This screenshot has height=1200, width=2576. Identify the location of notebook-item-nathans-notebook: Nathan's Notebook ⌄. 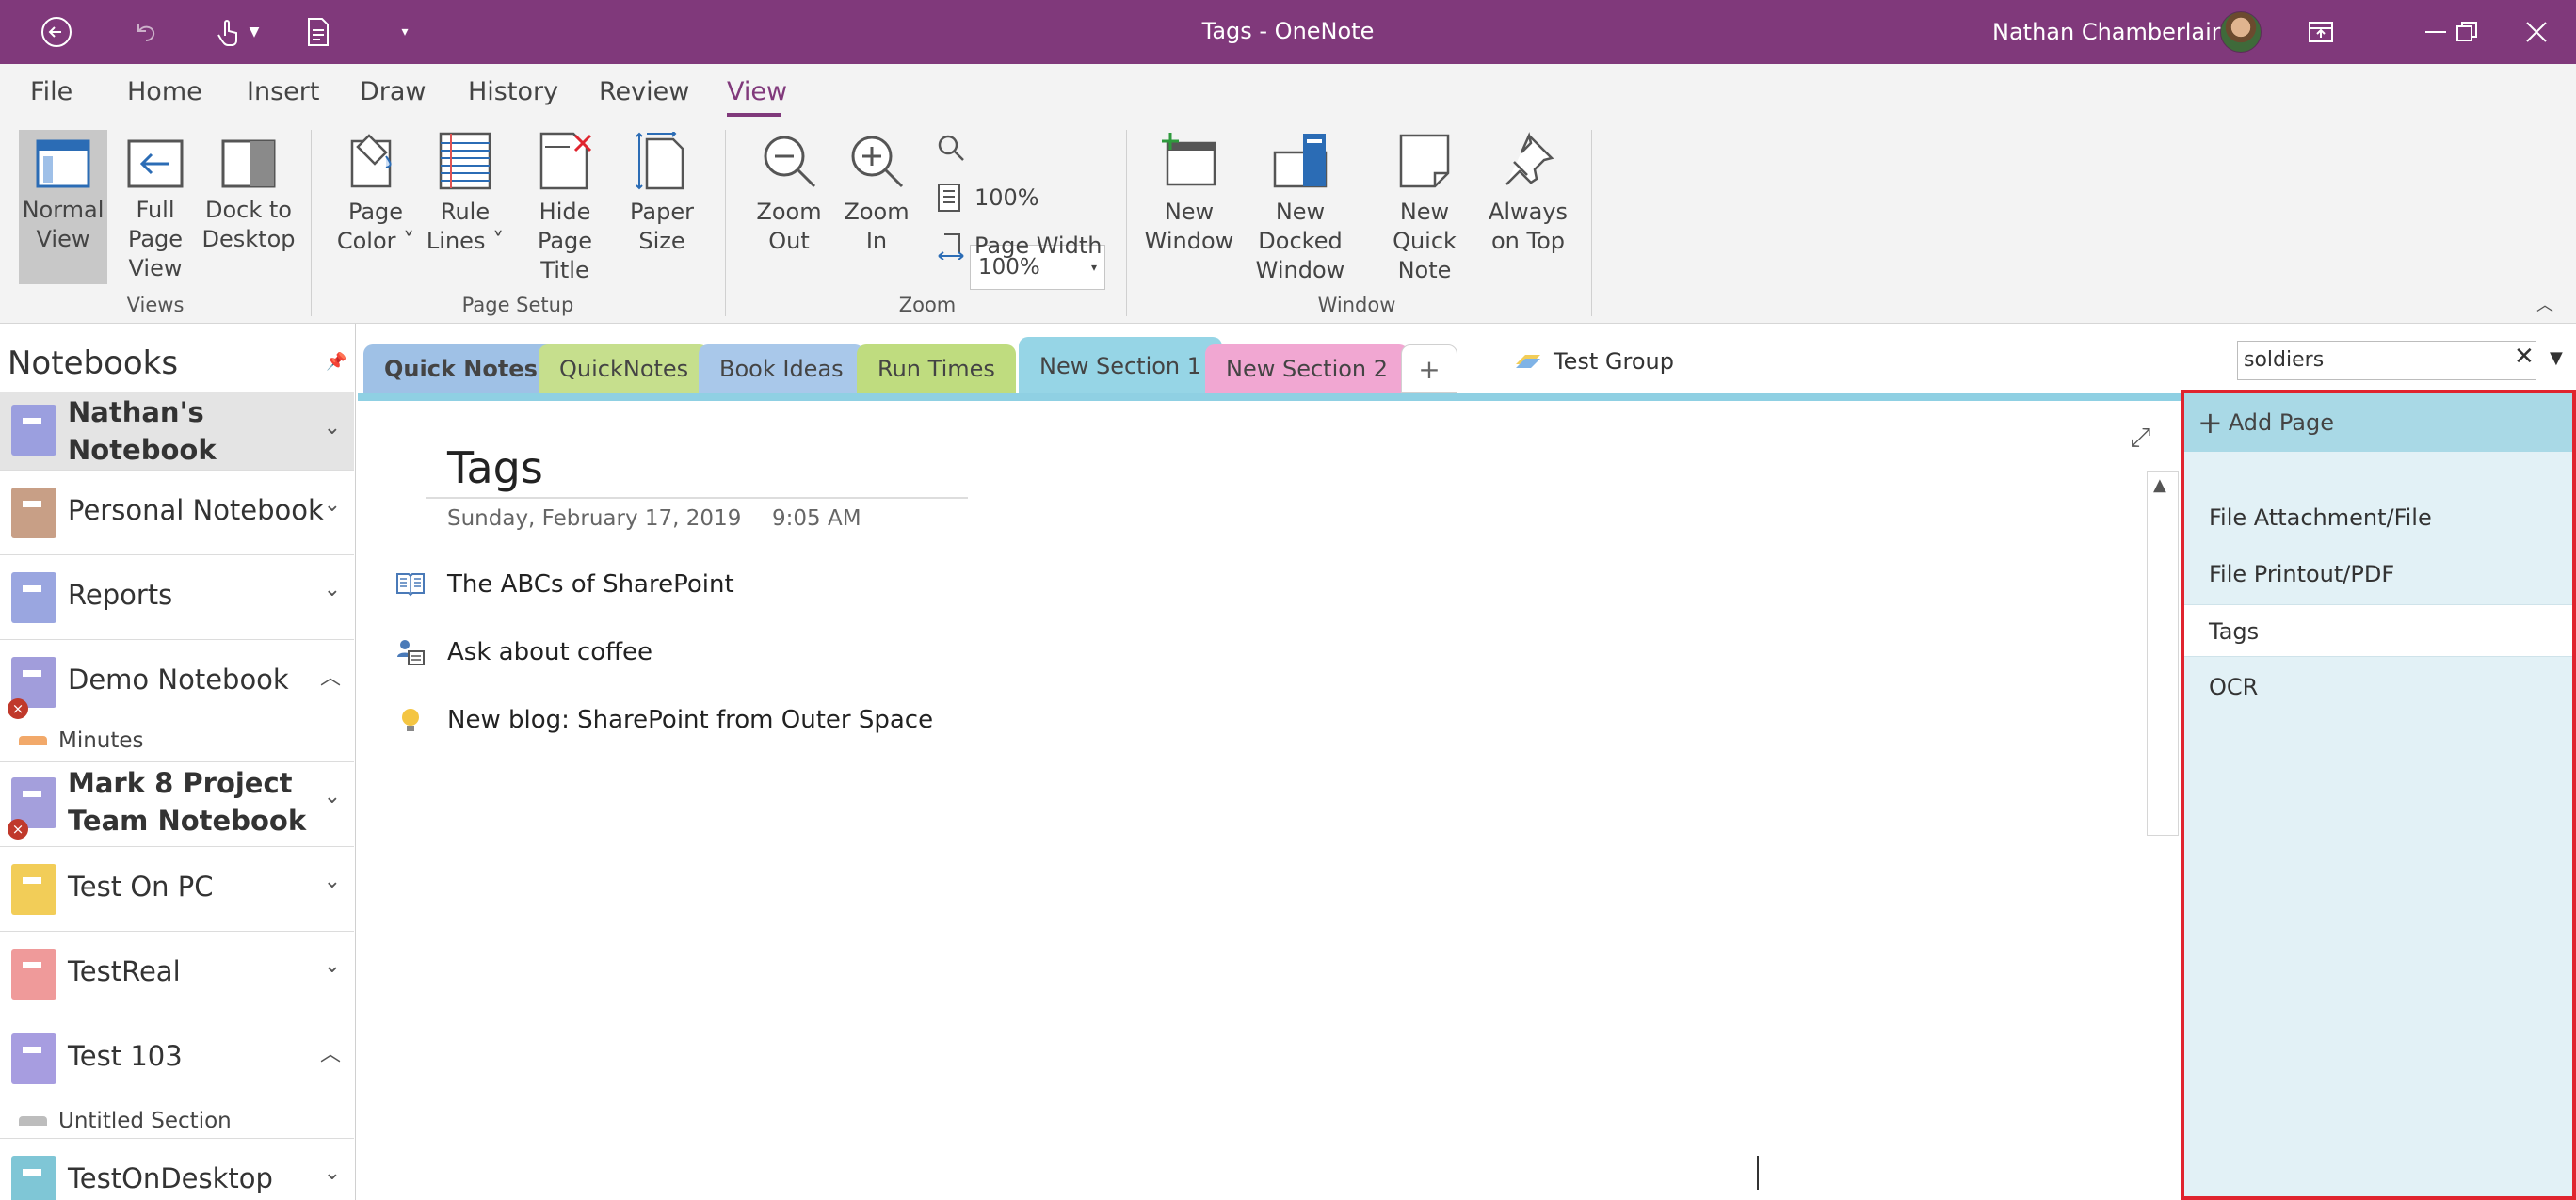
(177, 431).